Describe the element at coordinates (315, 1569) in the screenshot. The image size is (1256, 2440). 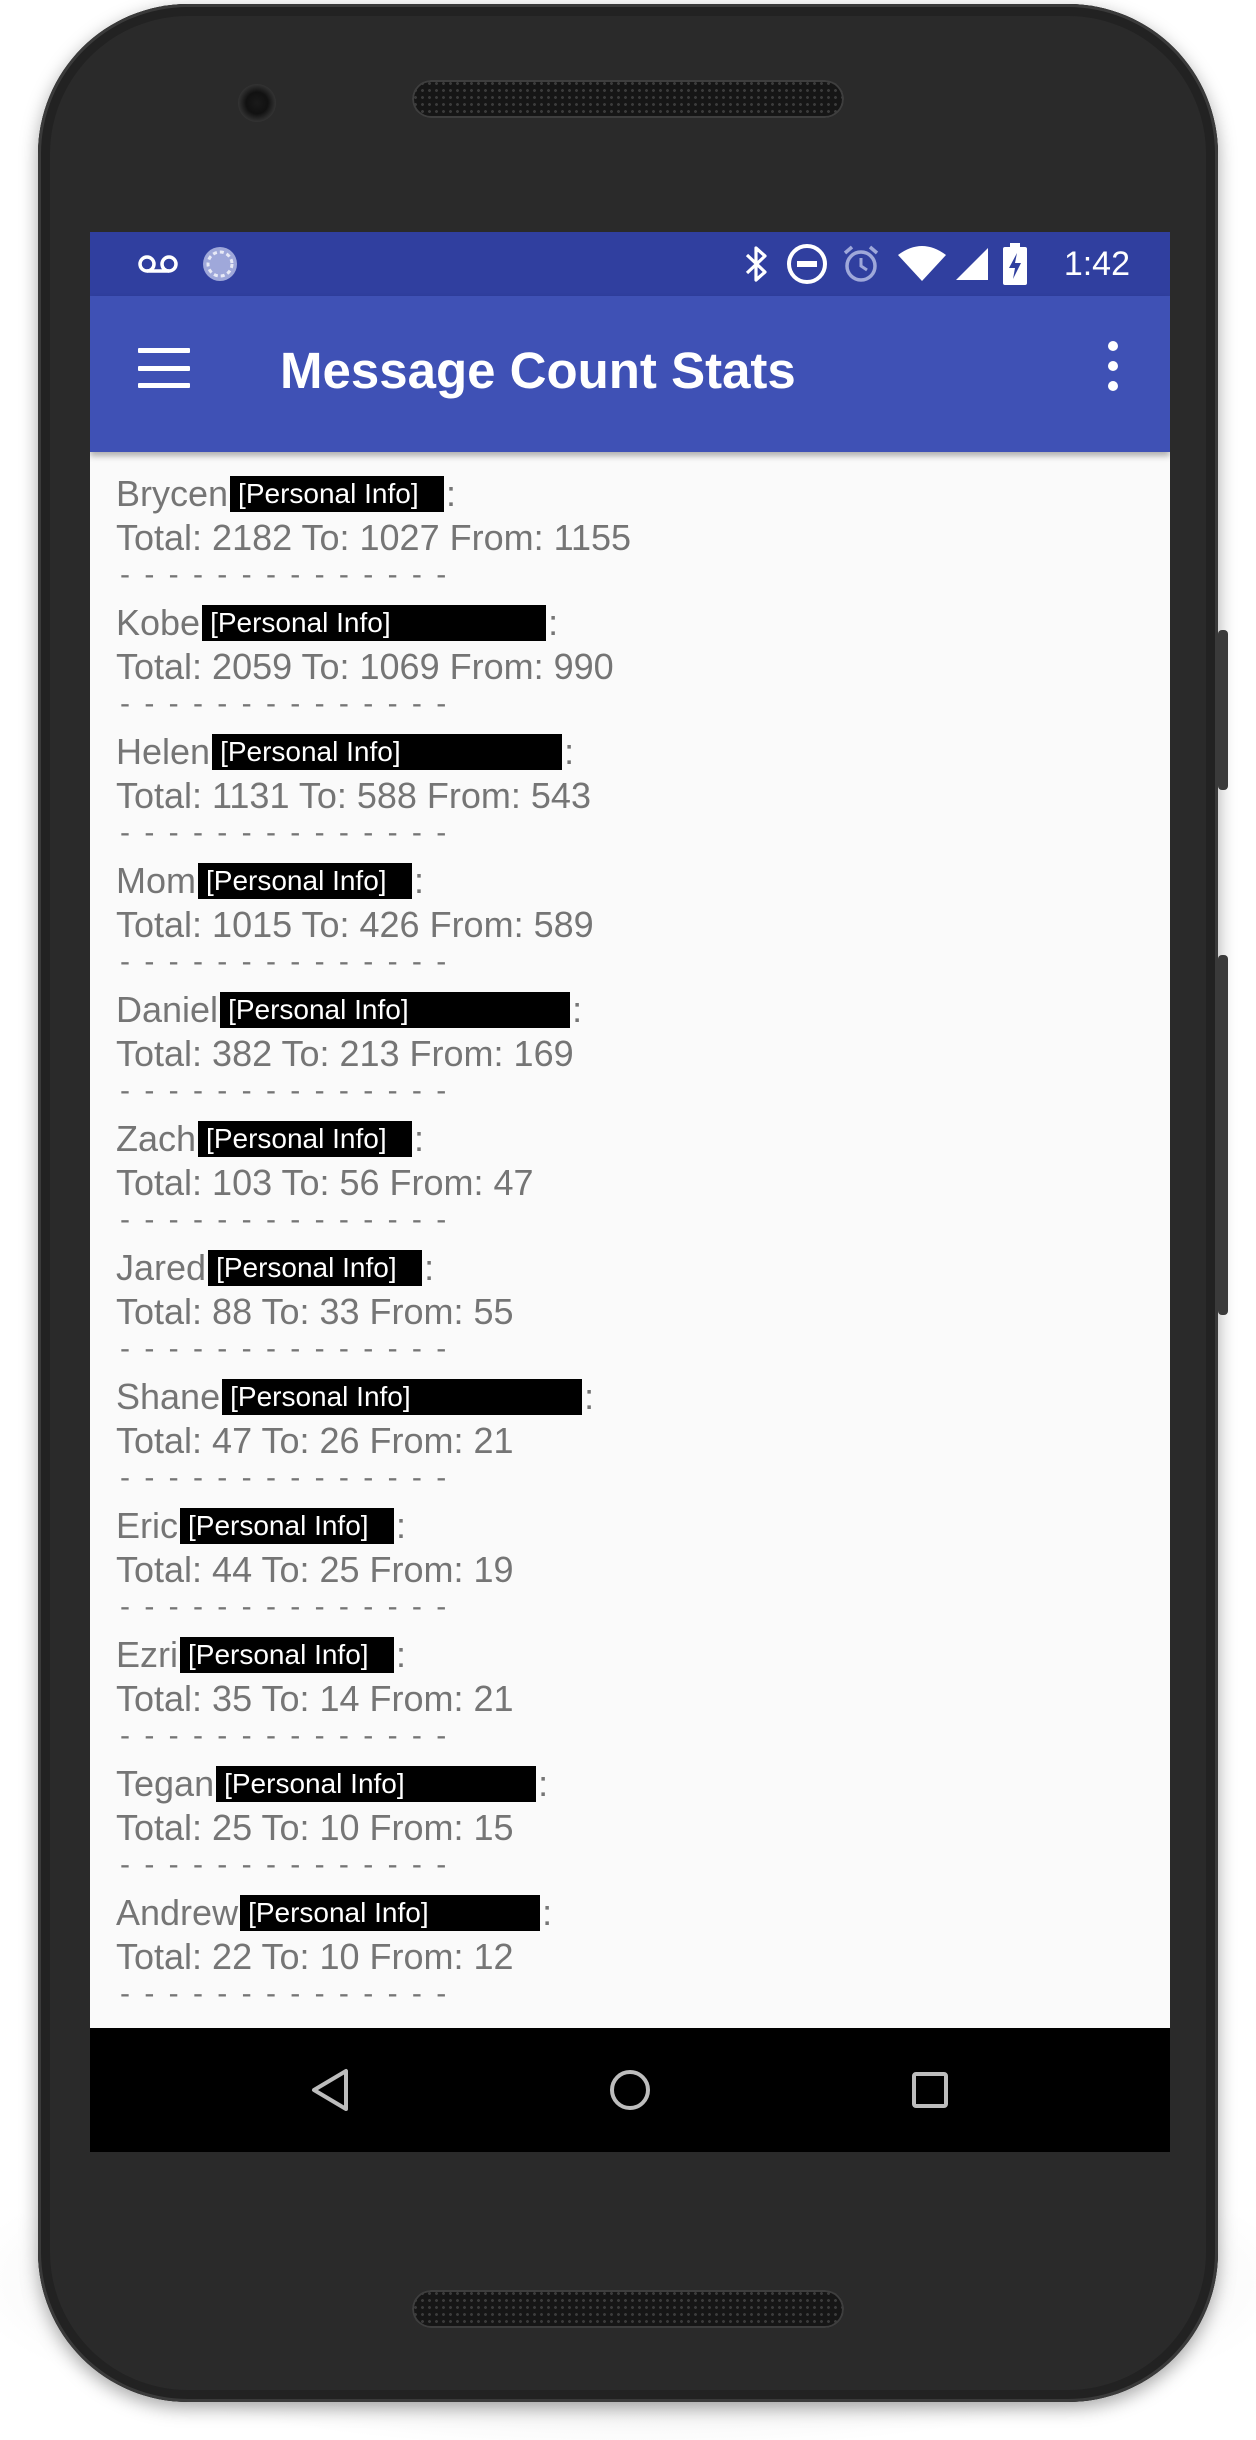
I see `message-totals: Total: 44 To: 25 From: 19` at that location.